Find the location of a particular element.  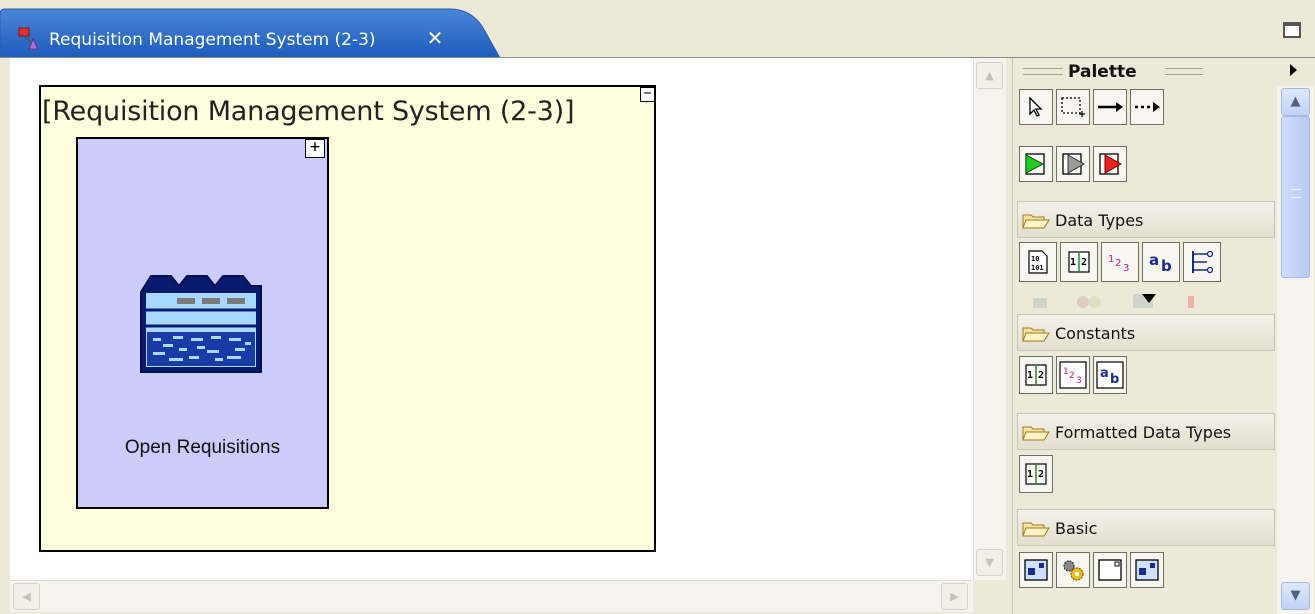

integer-type-icon: 123 is located at coordinates (1120, 262).